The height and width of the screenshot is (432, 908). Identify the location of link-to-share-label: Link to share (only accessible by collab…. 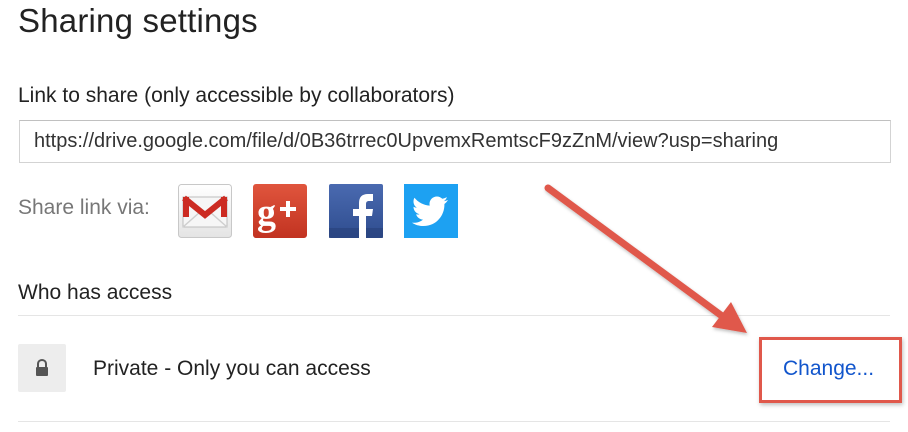
(236, 95).